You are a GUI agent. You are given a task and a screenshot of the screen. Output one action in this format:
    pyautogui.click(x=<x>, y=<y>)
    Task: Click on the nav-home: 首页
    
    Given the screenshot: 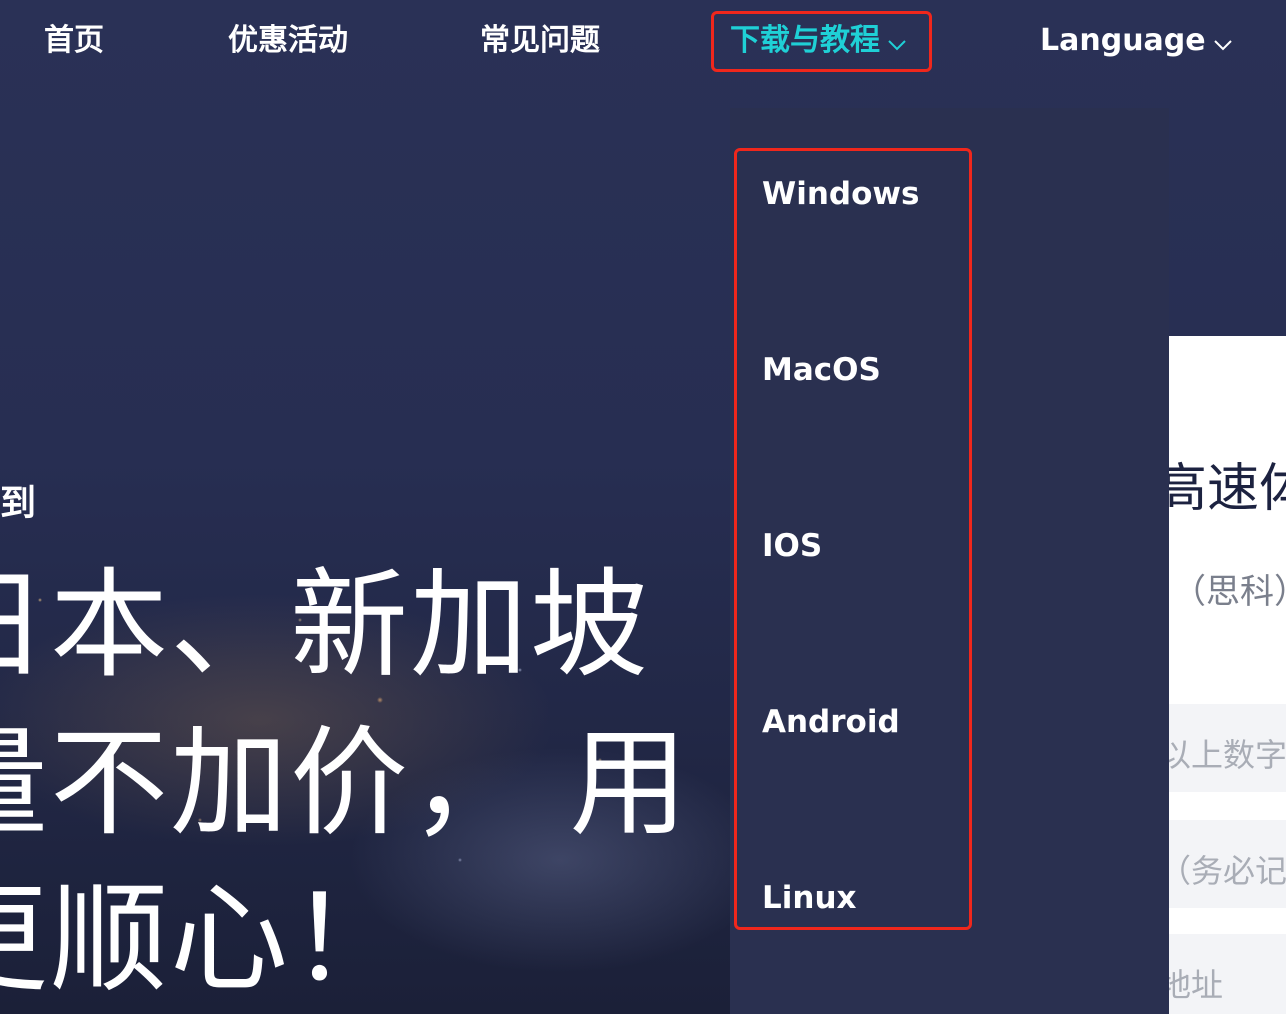 What is the action you would take?
    pyautogui.click(x=74, y=41)
    